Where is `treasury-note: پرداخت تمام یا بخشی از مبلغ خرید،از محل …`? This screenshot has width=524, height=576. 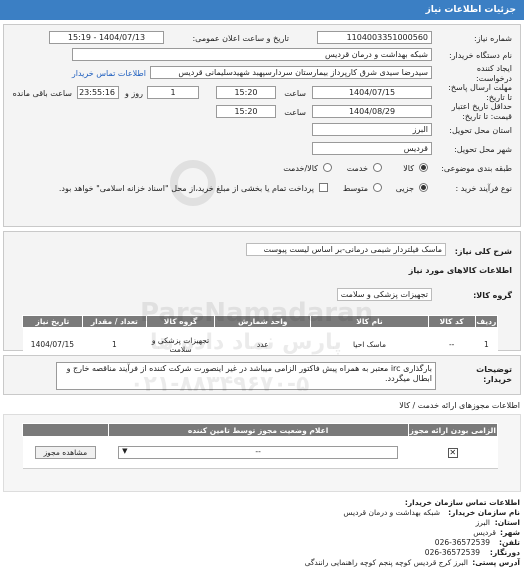
treasury-note: پرداخت تمام یا بخشی از مبلغ خرید،از محل … is located at coordinates (186, 188).